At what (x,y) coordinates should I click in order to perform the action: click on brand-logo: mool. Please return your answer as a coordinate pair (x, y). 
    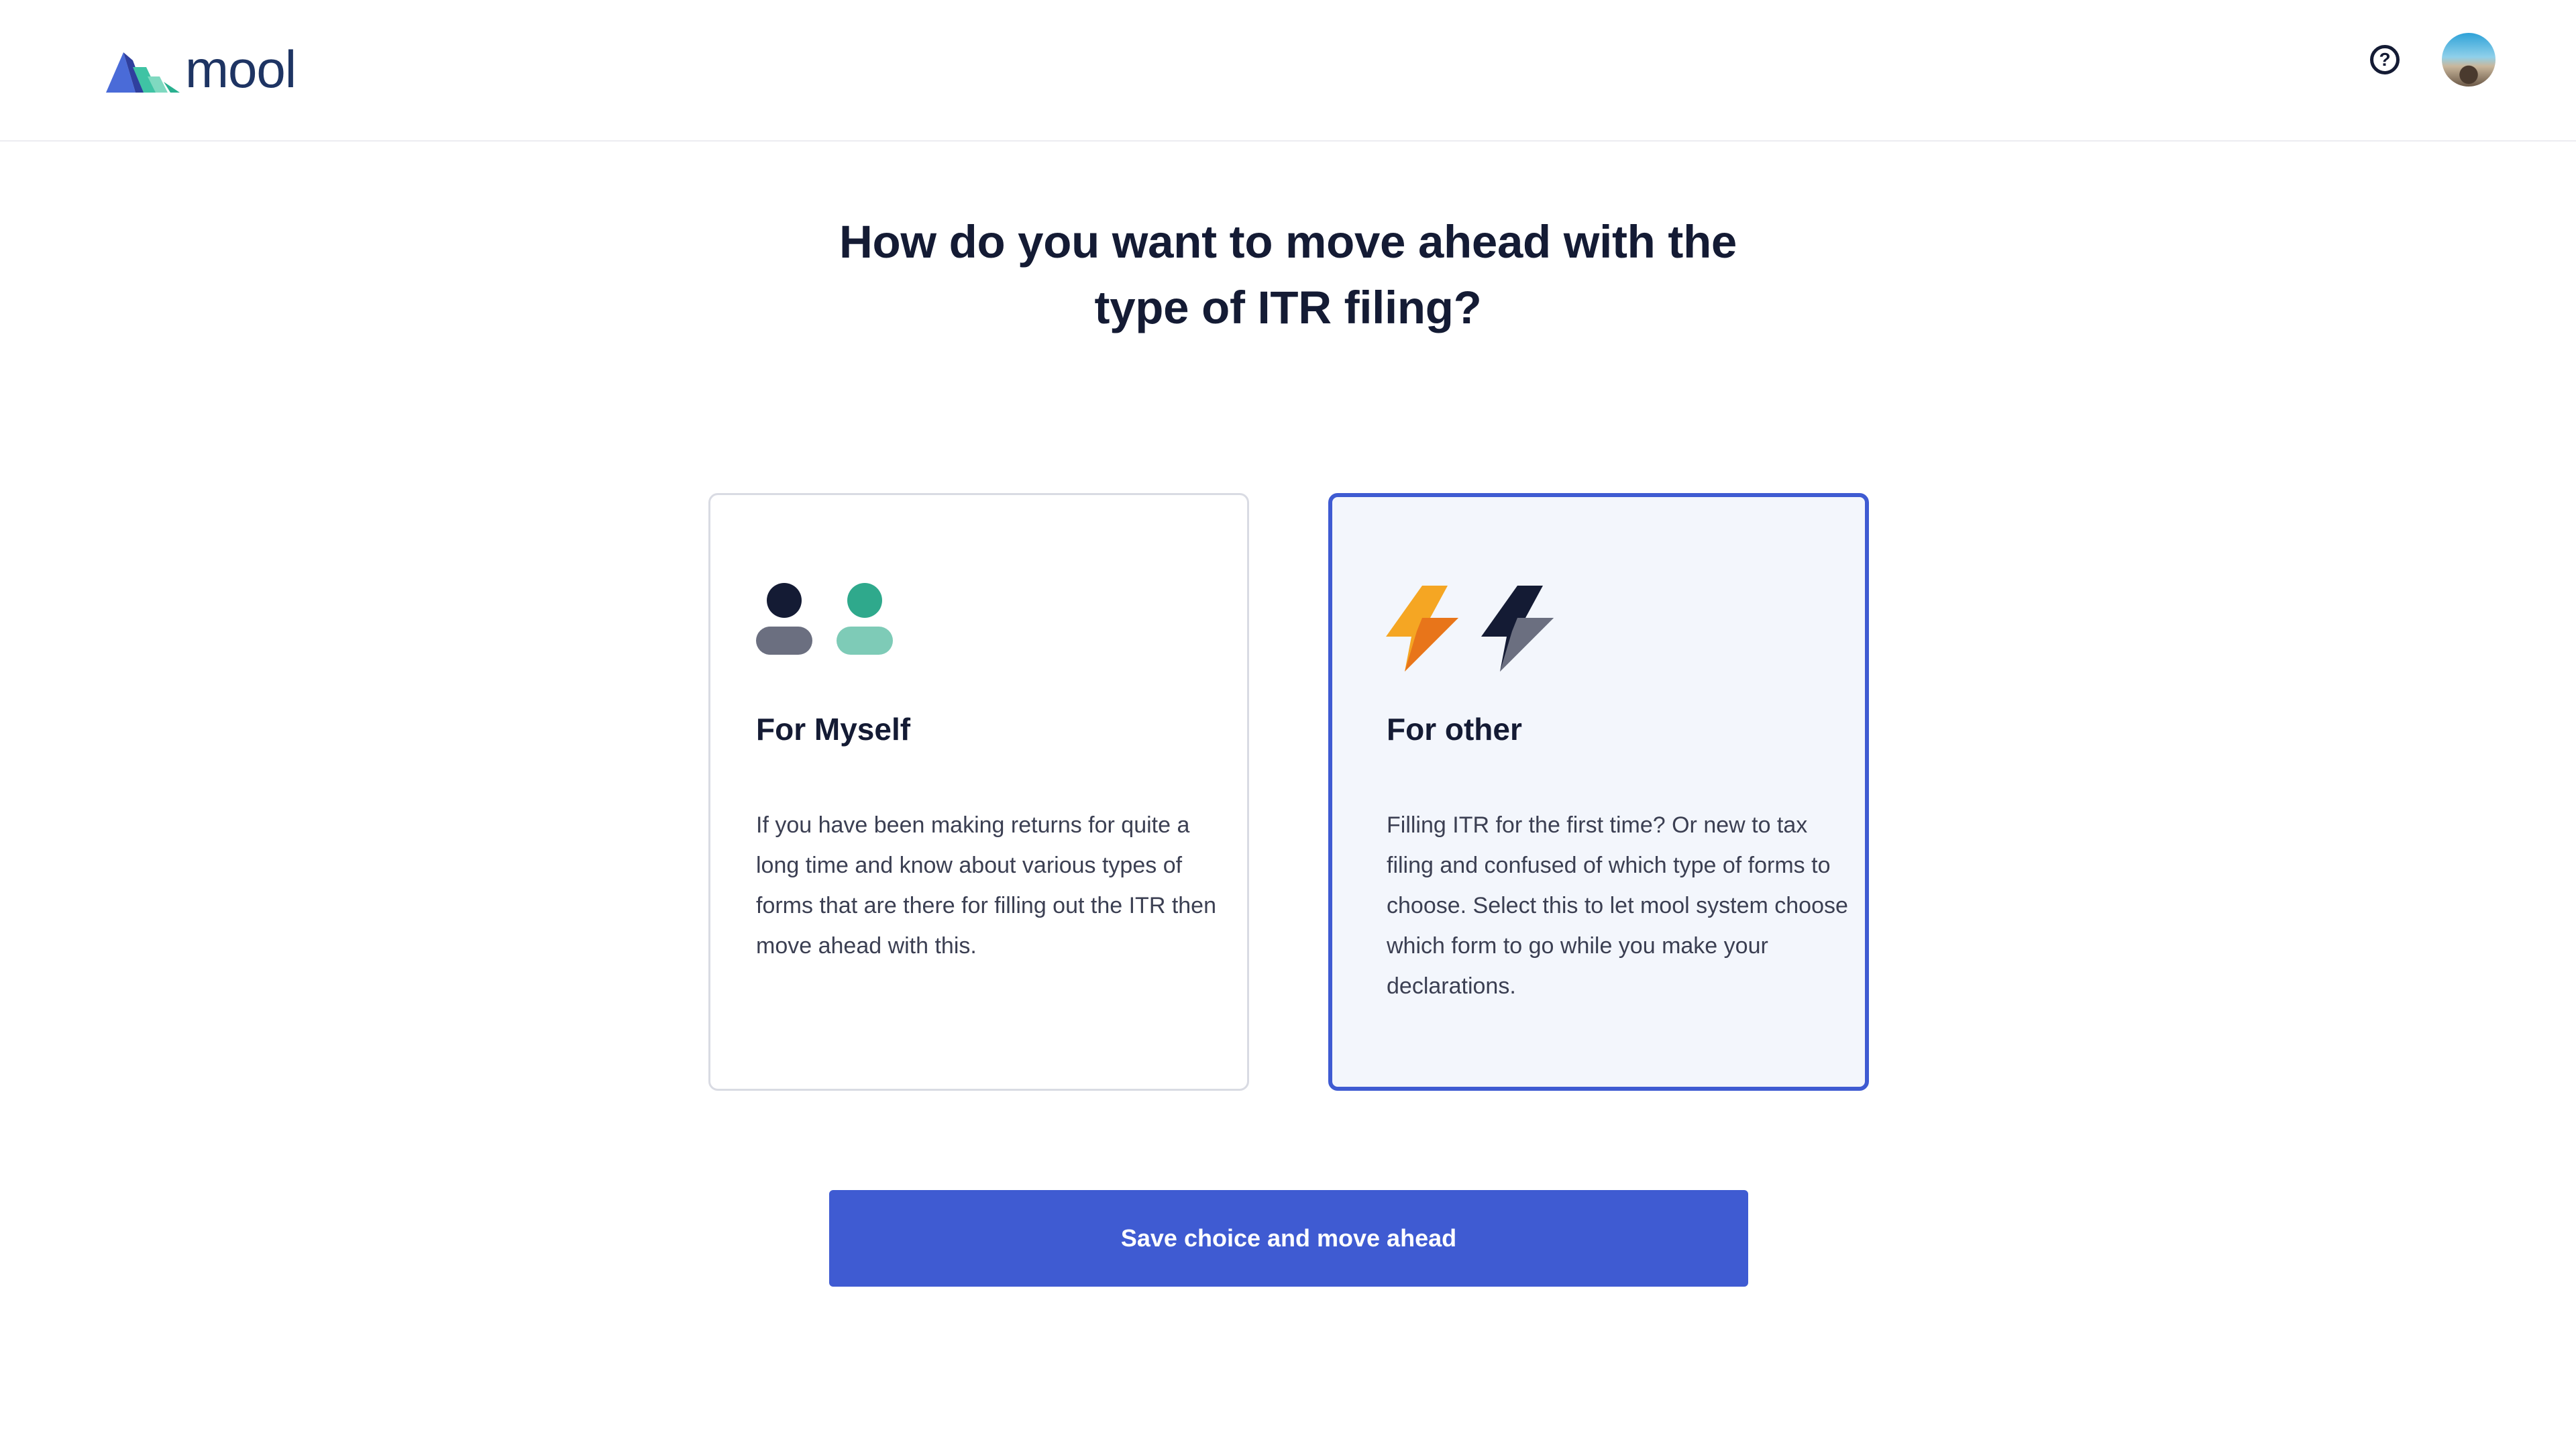
    Looking at the image, I should click on (201, 69).